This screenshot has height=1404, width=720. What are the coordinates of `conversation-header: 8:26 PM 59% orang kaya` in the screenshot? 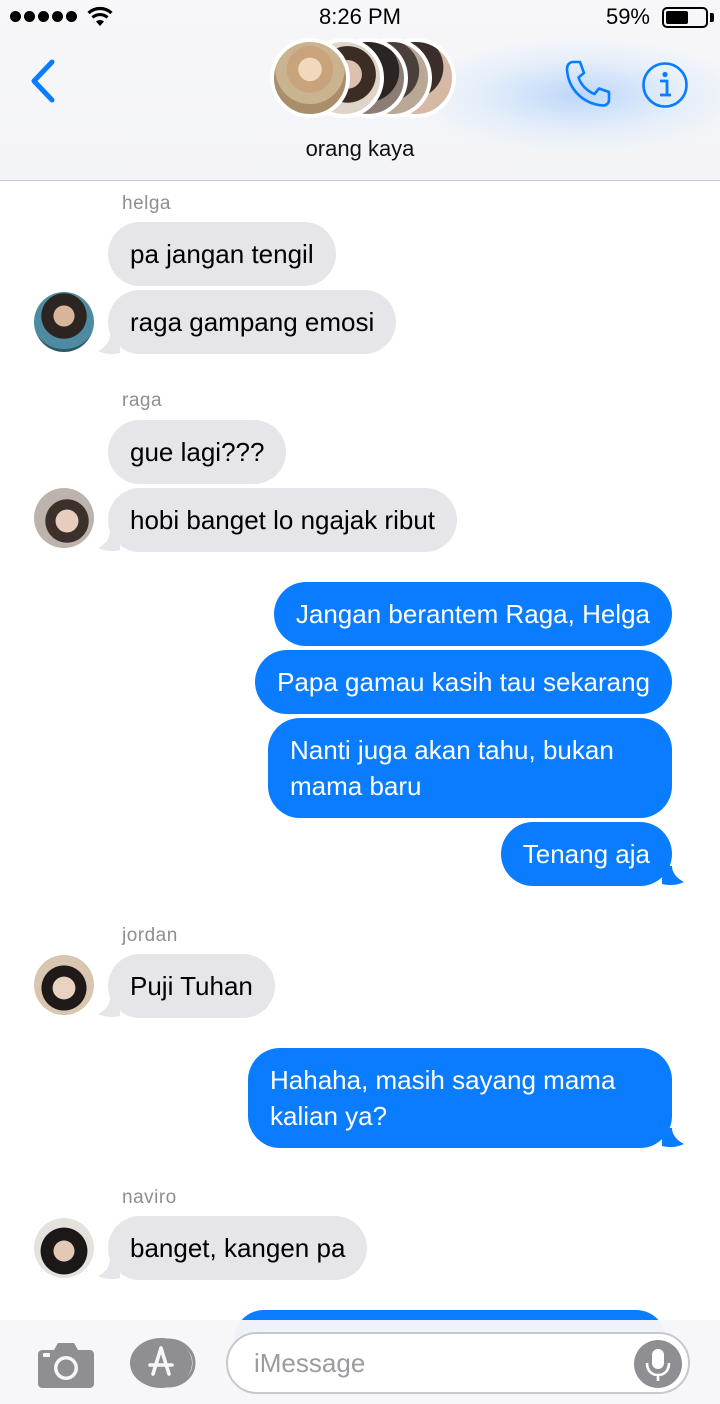 It's located at (360, 90).